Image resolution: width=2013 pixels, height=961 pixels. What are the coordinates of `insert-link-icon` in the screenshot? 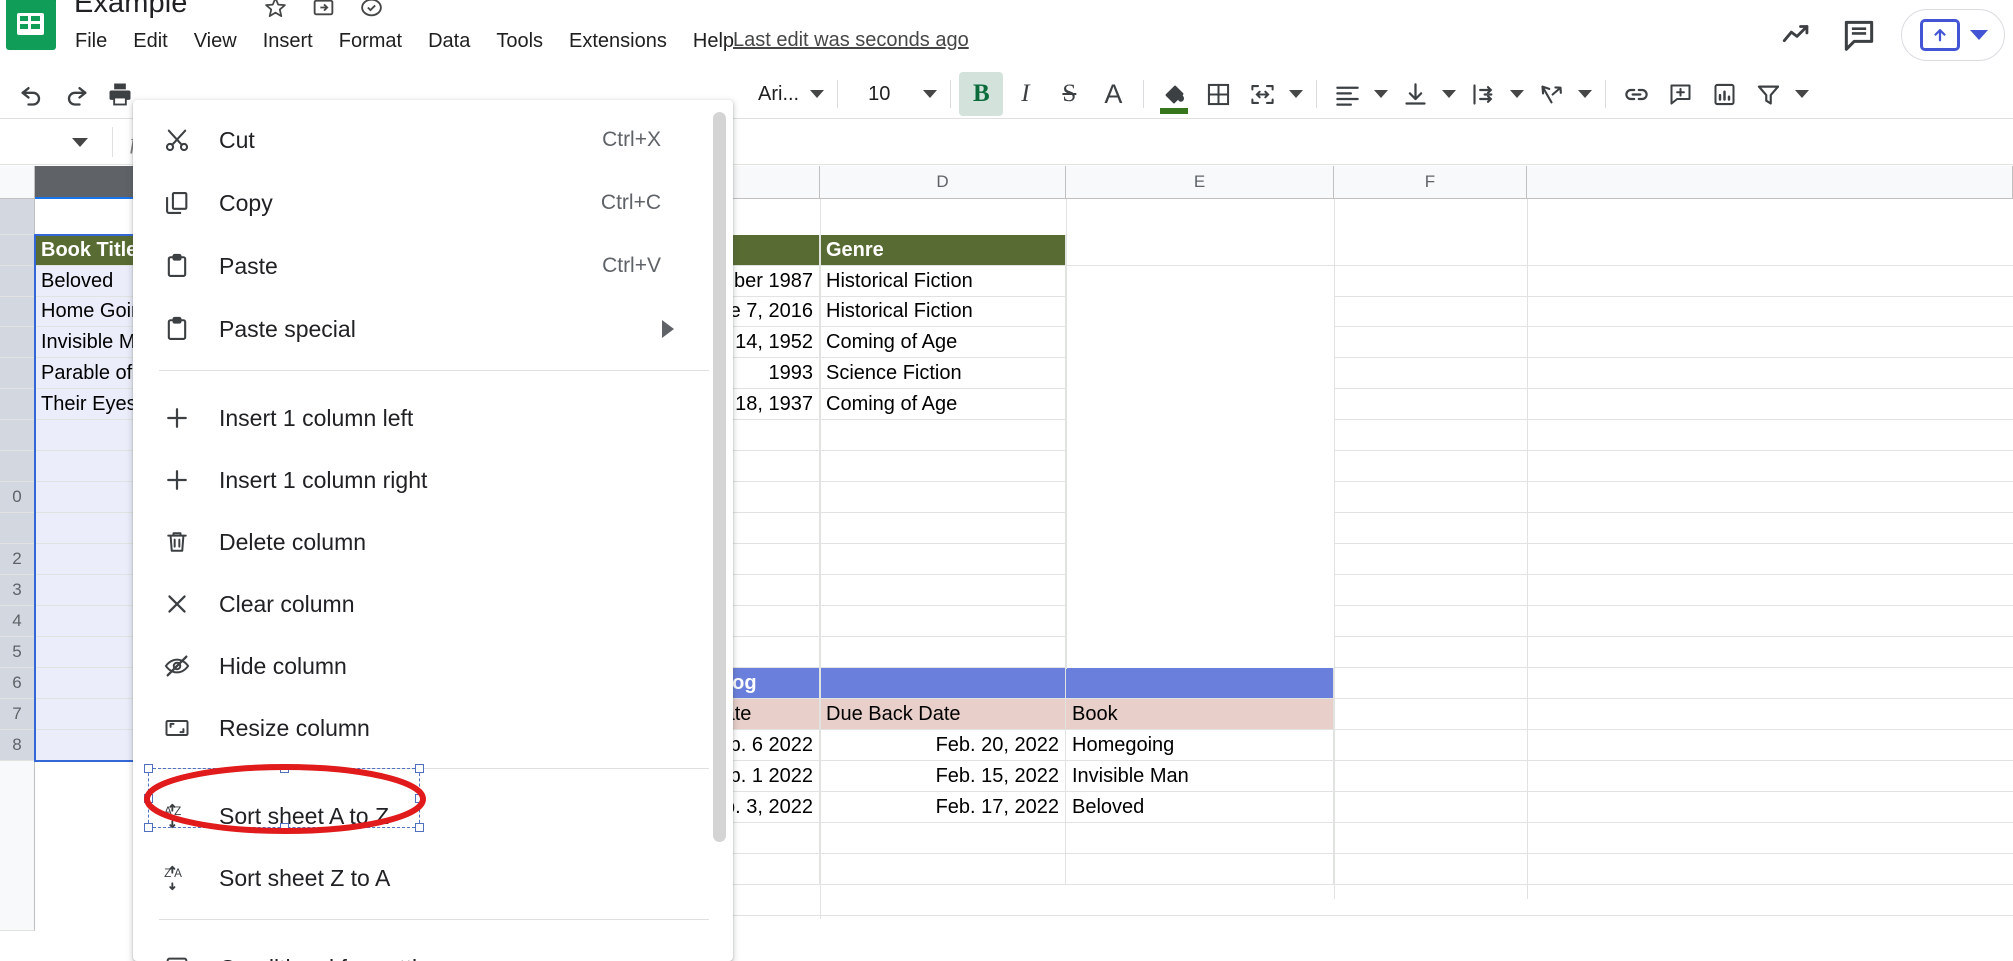 It's located at (1636, 94).